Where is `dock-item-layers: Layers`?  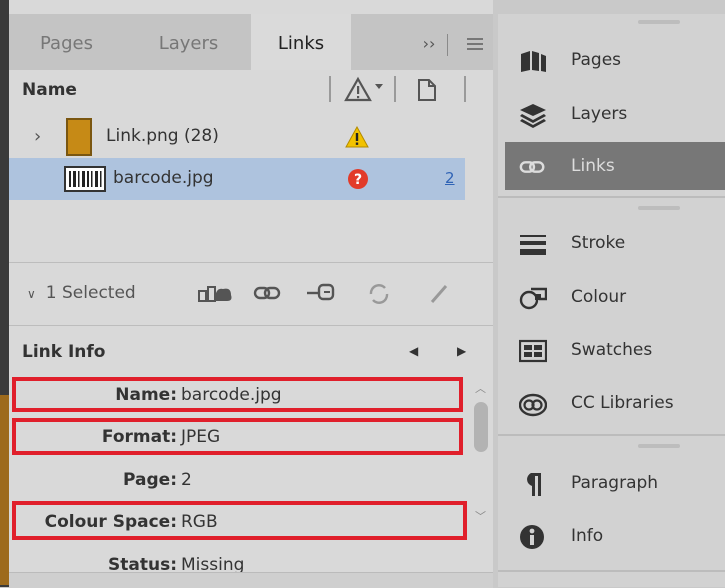 dock-item-layers: Layers is located at coordinates (615, 114).